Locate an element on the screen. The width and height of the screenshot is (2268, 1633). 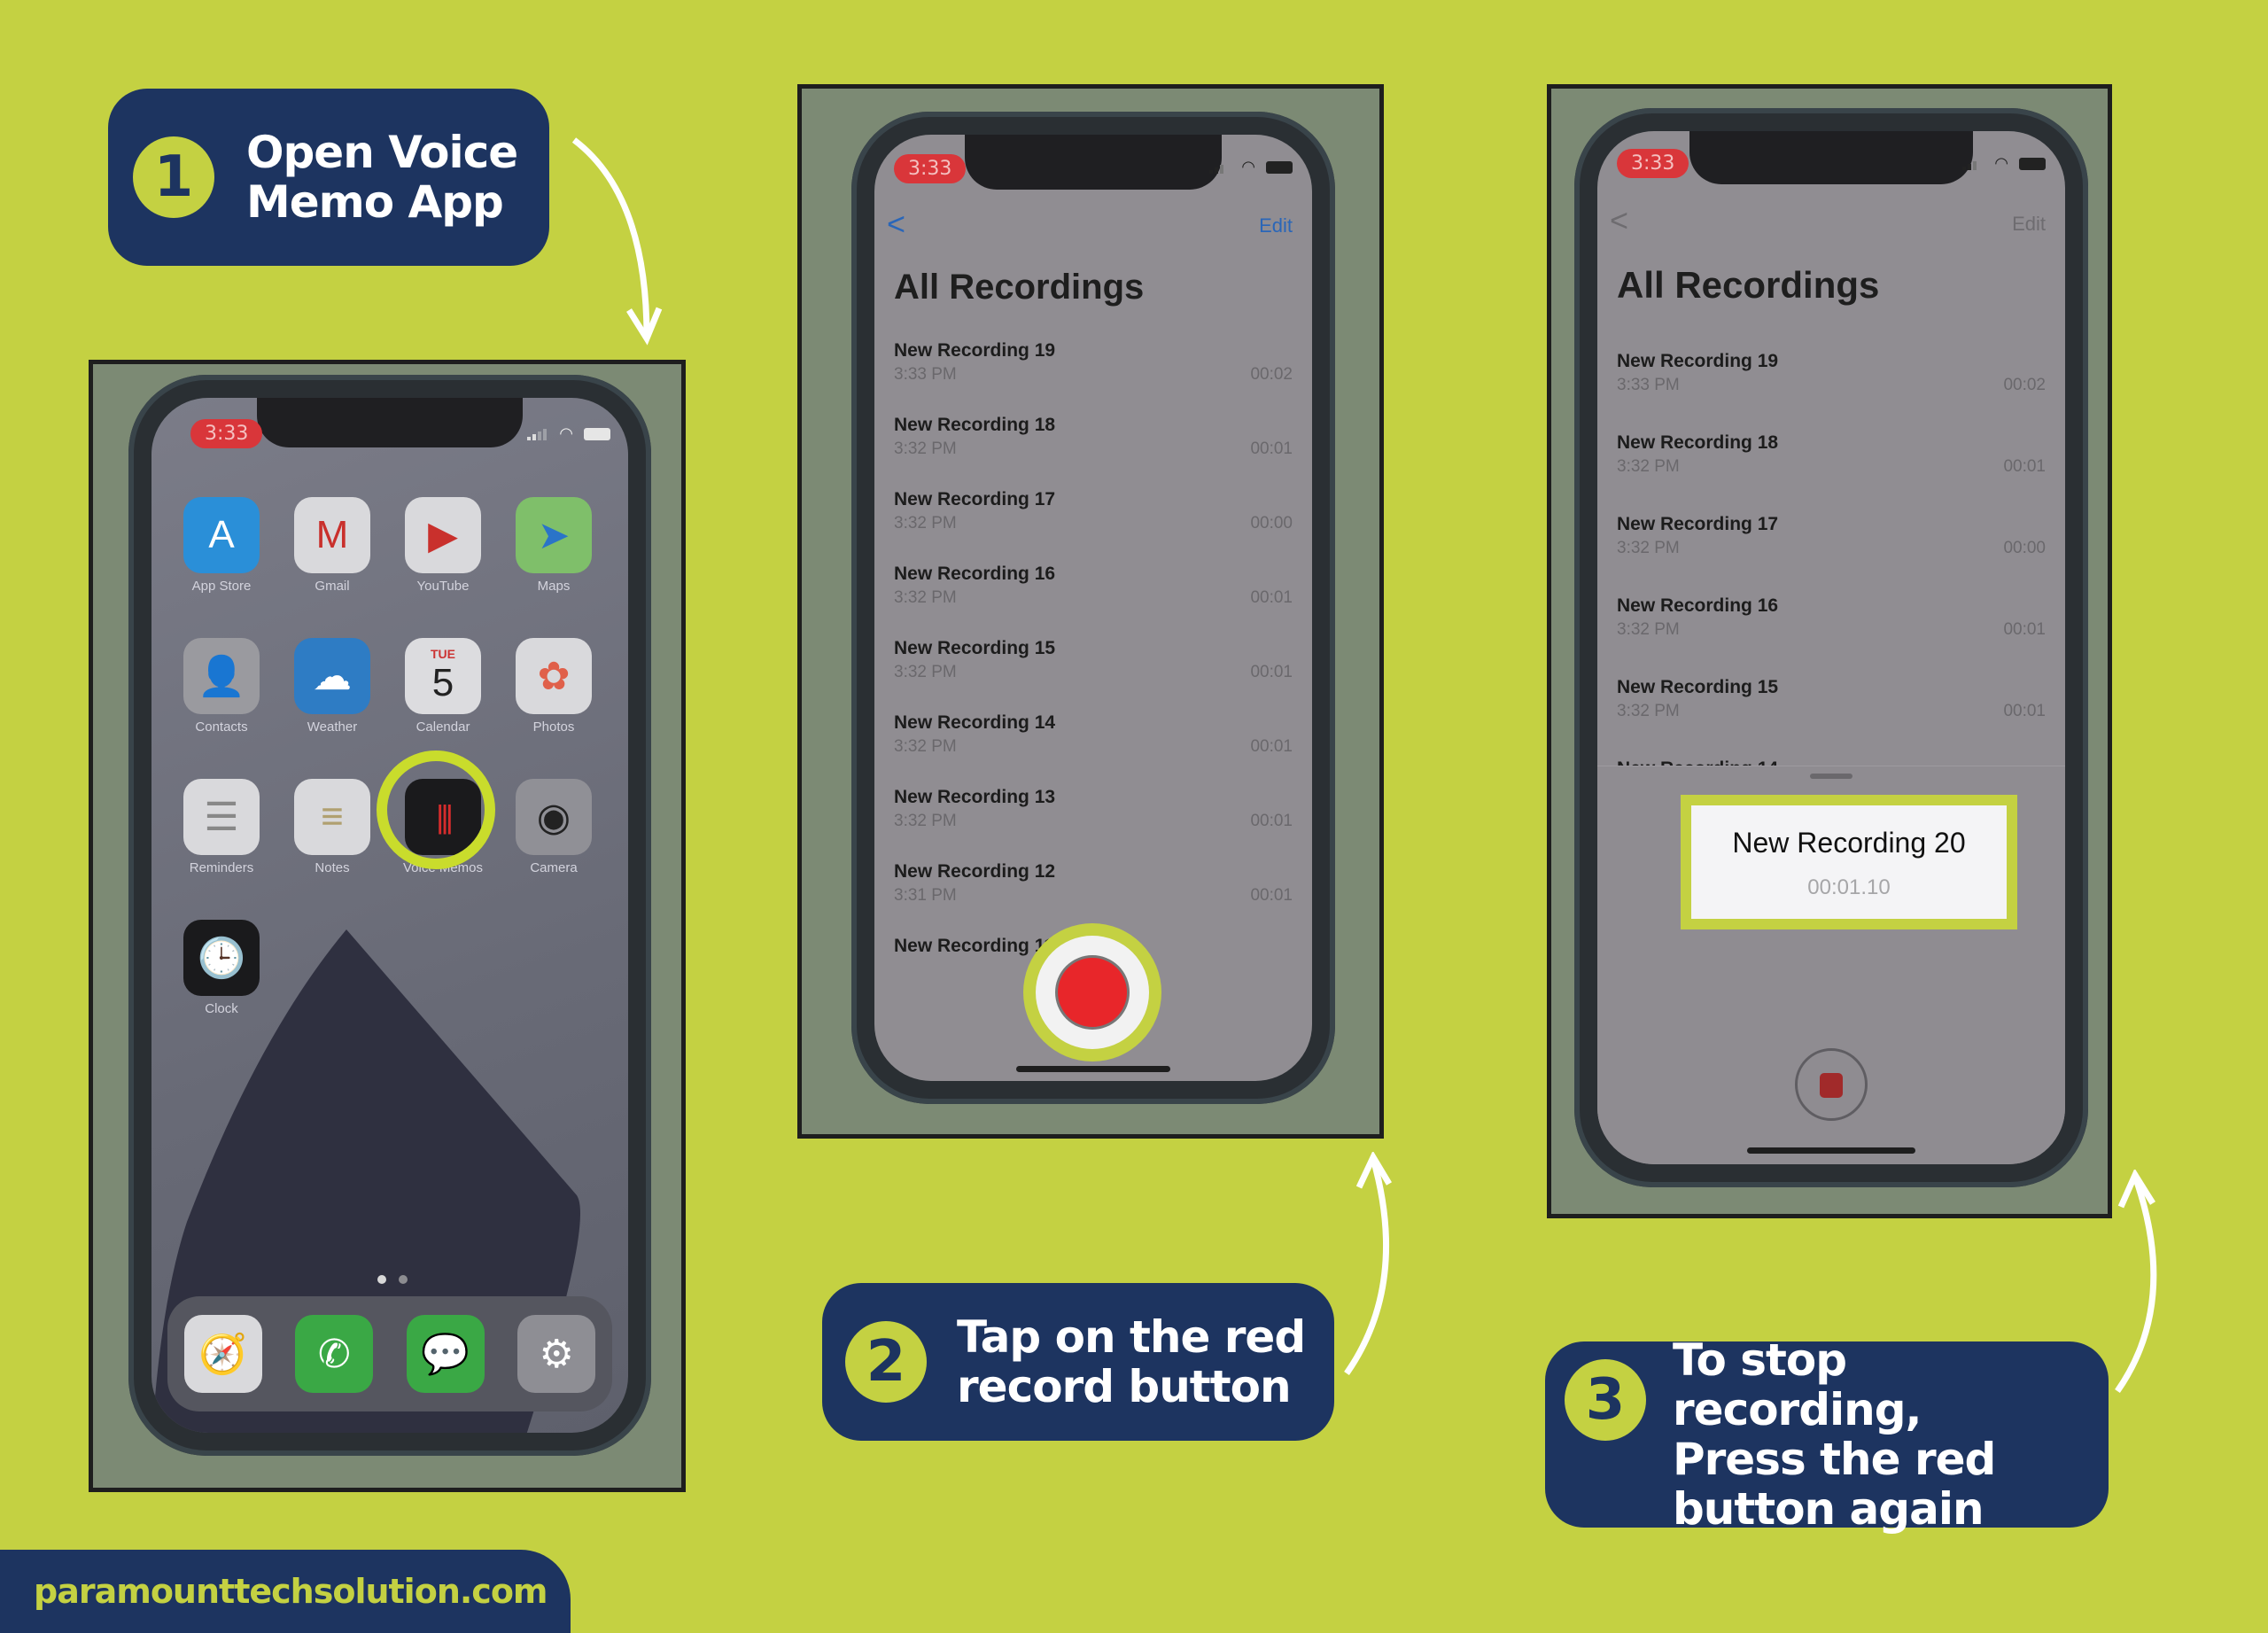
app-label: Contacts is located at coordinates (221, 727).